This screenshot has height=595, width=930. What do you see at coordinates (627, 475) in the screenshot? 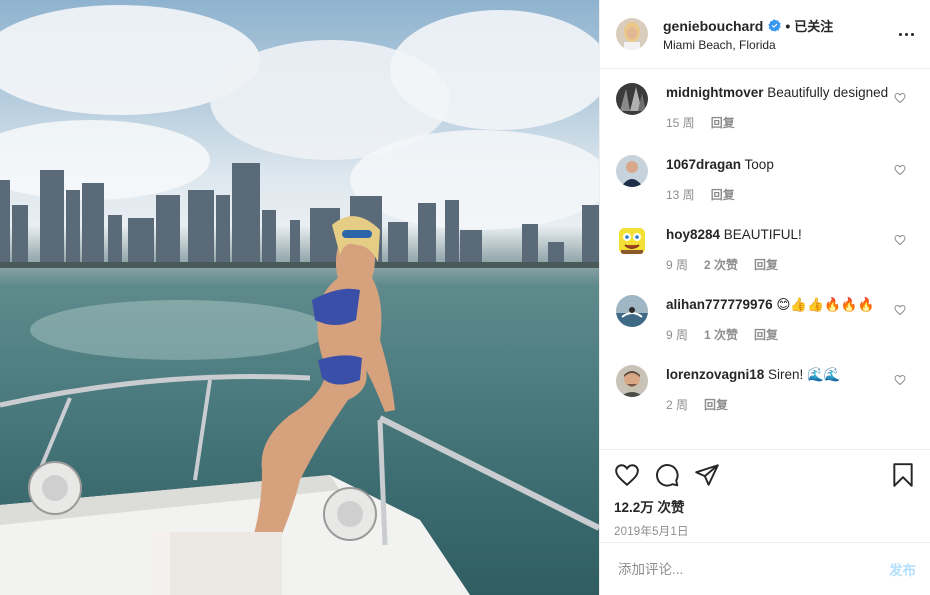
I see `heart-icon` at bounding box center [627, 475].